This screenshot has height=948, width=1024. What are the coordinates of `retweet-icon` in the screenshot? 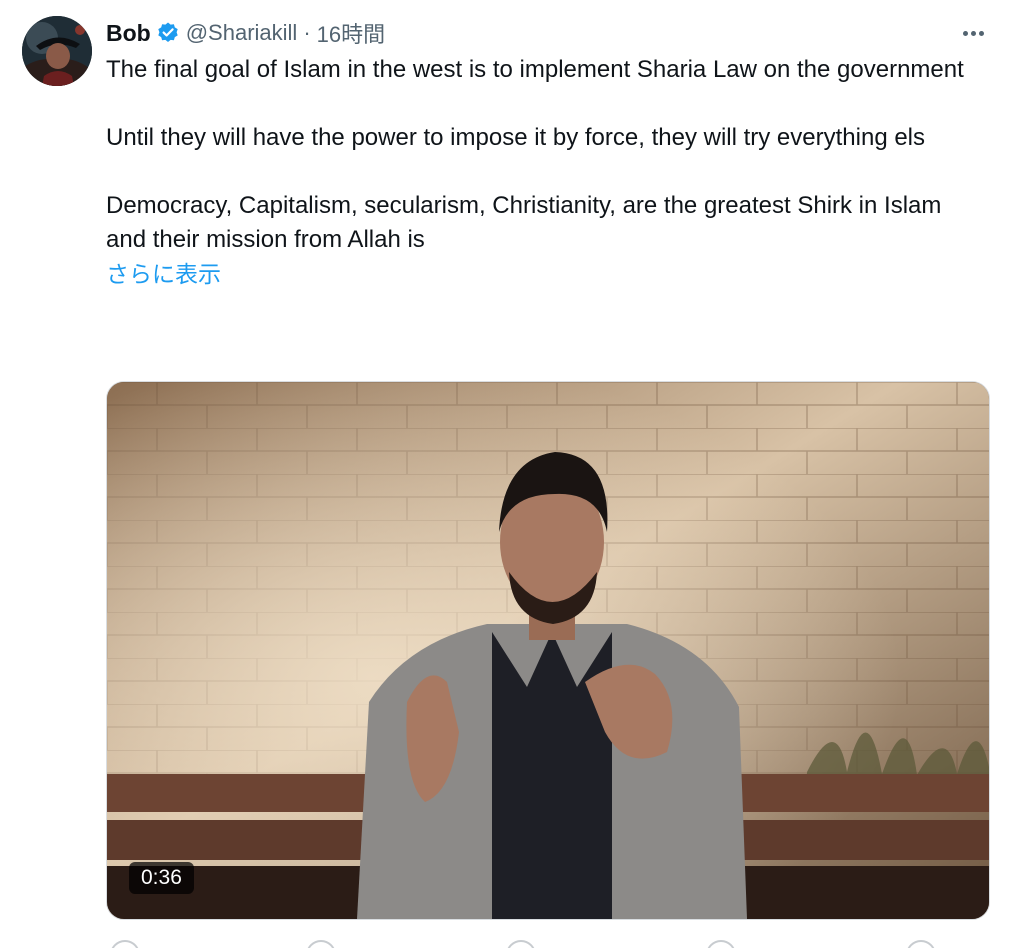 It's located at (321, 944).